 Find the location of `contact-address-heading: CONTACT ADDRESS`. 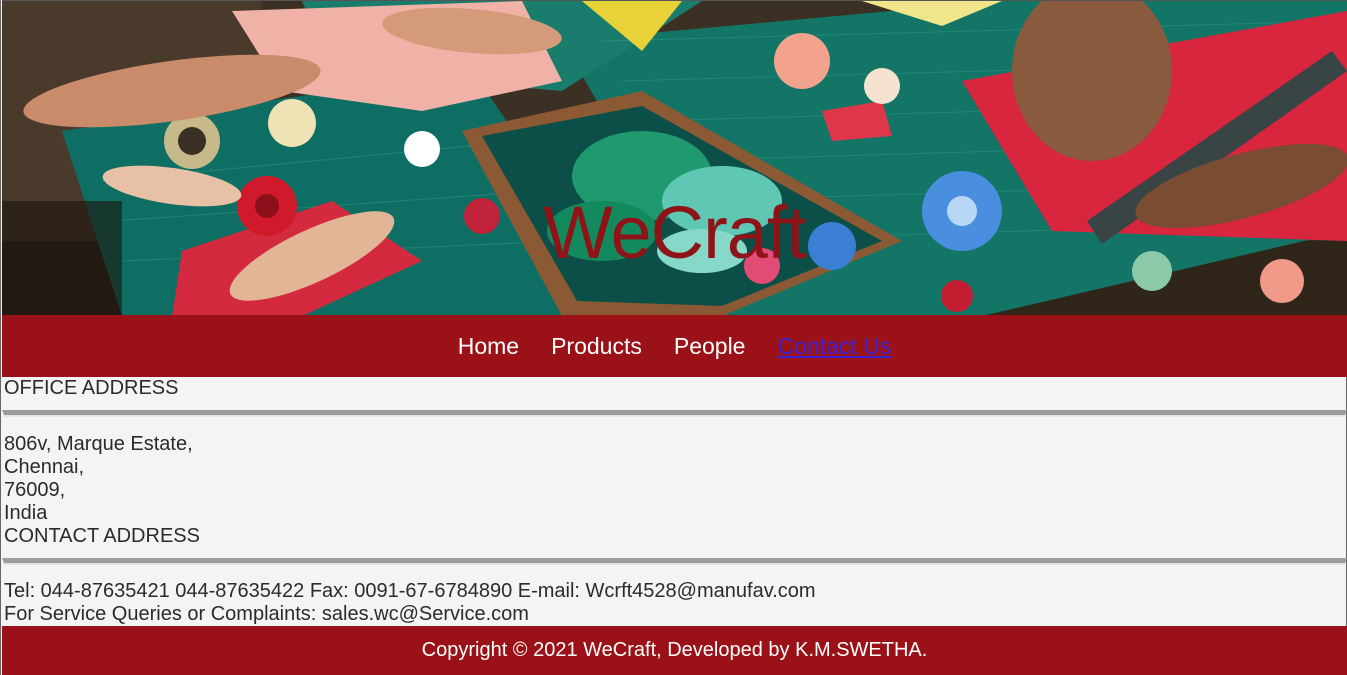

contact-address-heading: CONTACT ADDRESS is located at coordinates (102, 536).